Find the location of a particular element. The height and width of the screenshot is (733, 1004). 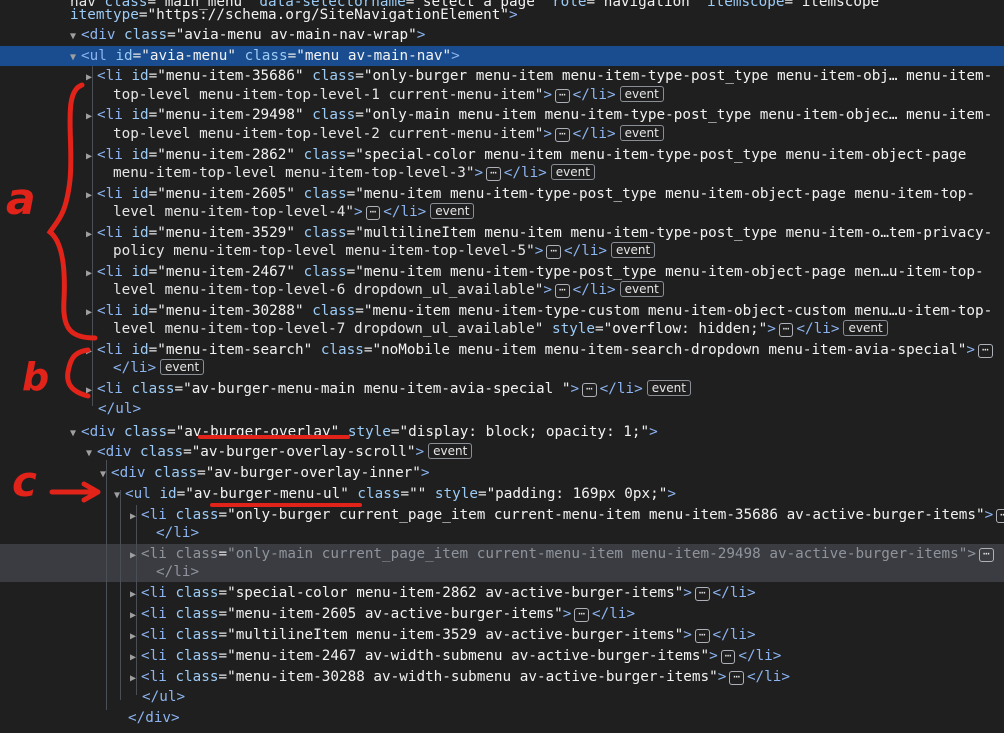

dom-node-row: level menu-item-top-level-4"> ⋯ </li> event is located at coordinates (502, 212).